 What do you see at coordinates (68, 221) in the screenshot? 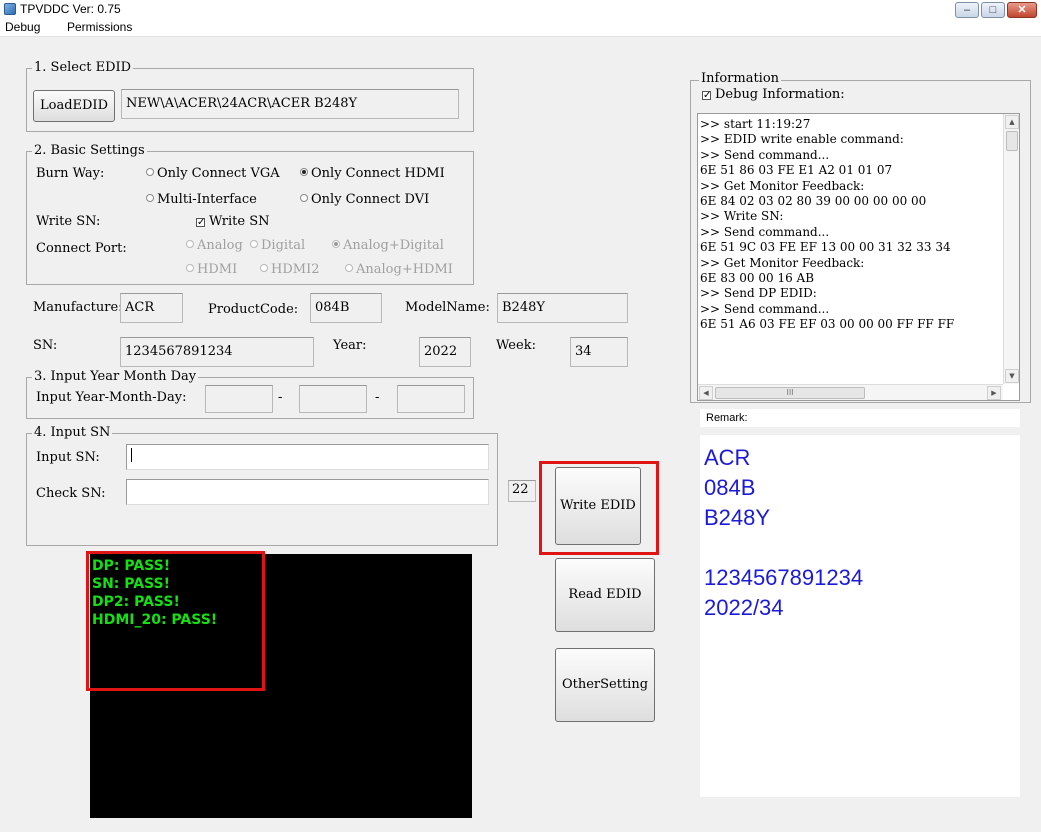
I see `write-sn-label: Write SN:` at bounding box center [68, 221].